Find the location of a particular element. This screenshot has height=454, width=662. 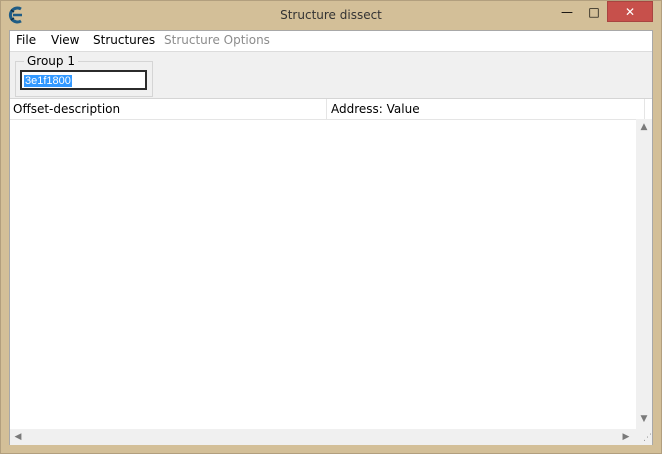

scroll-left-icon: ◀ is located at coordinates (18, 437).